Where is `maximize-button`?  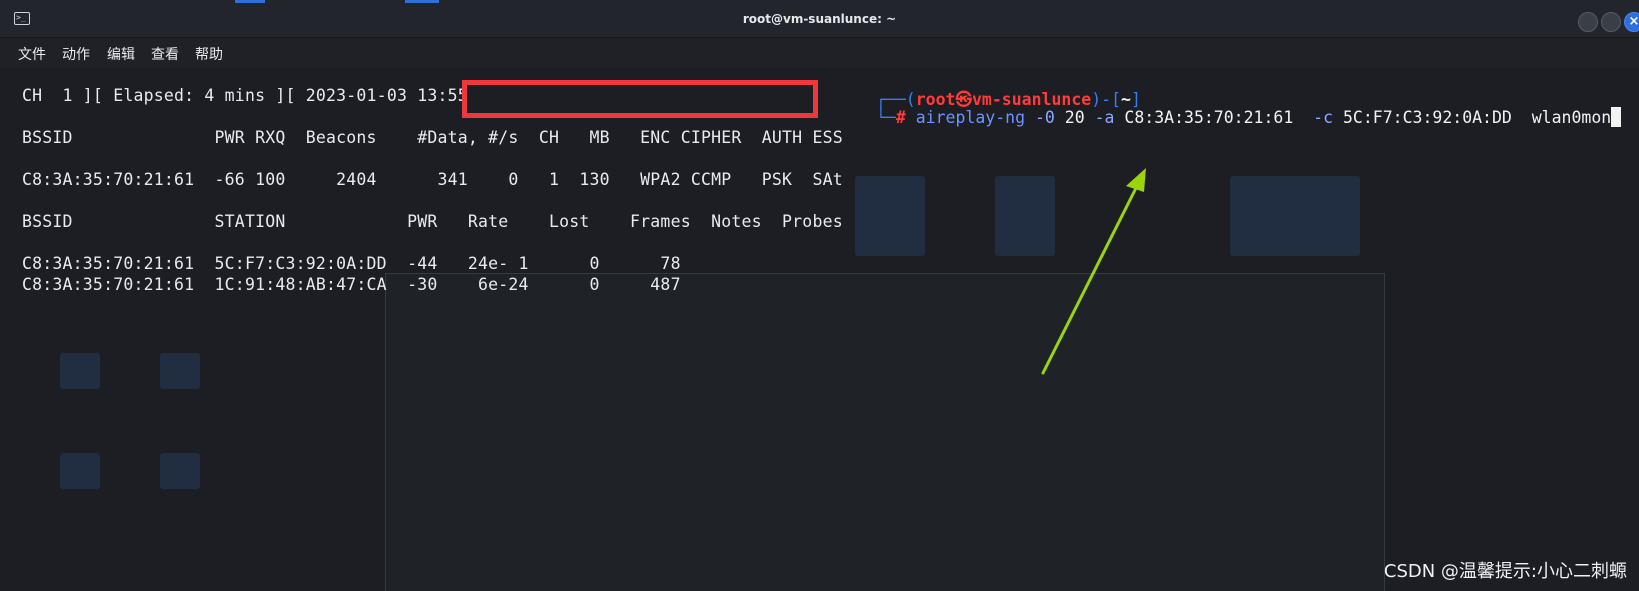
maximize-button is located at coordinates (1611, 22).